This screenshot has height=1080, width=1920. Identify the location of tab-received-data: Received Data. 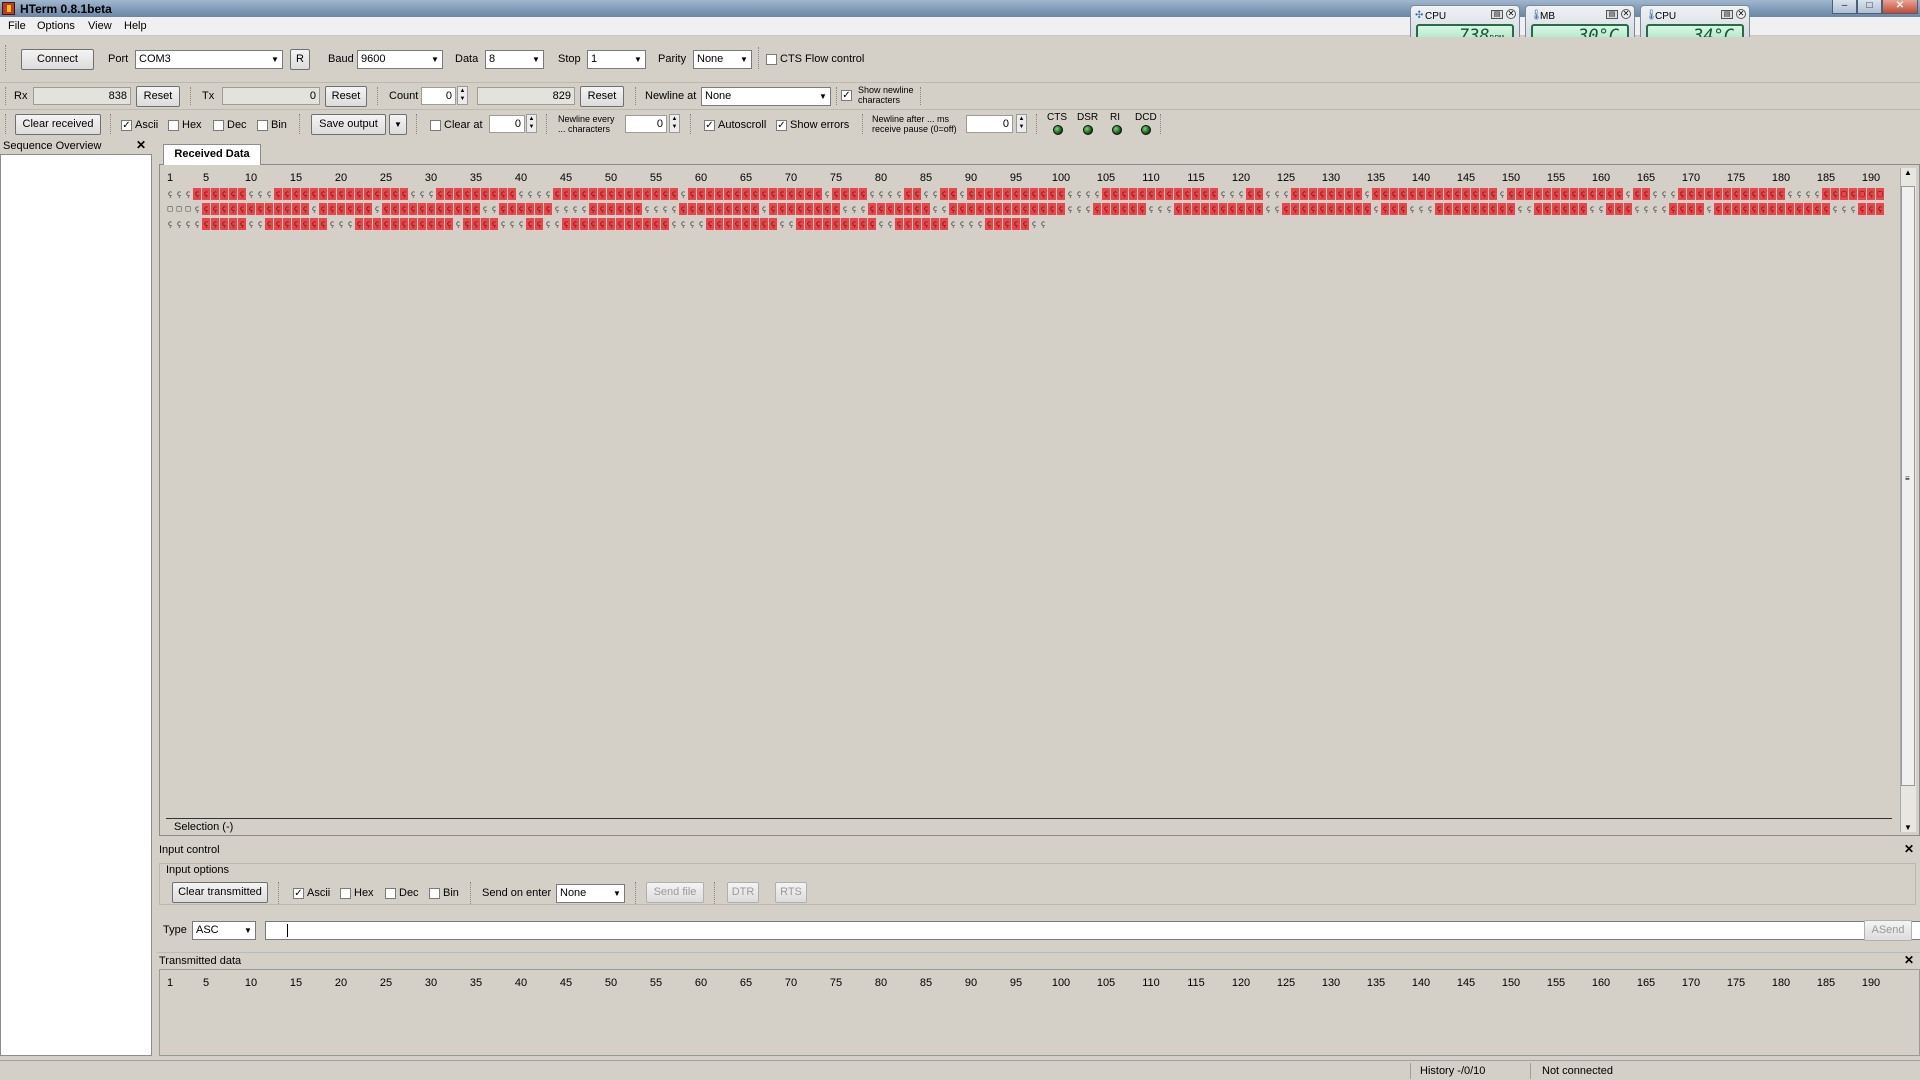
(212, 154).